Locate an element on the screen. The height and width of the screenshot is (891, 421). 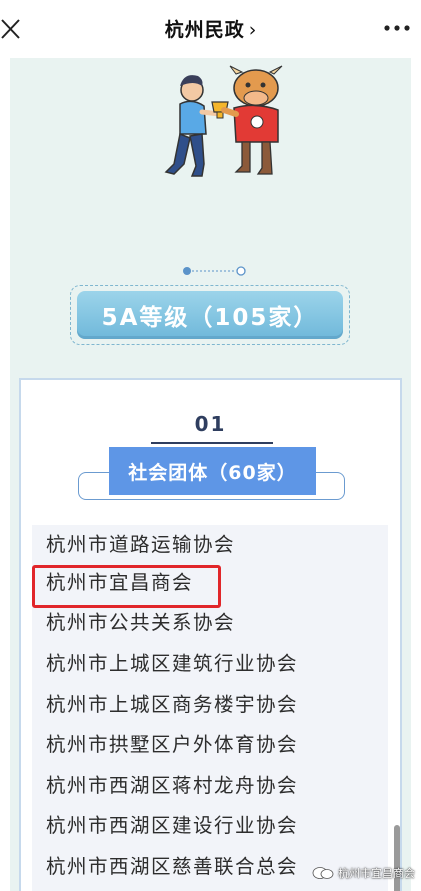
list-item: 杭州市道路运输协会 is located at coordinates (141, 544).